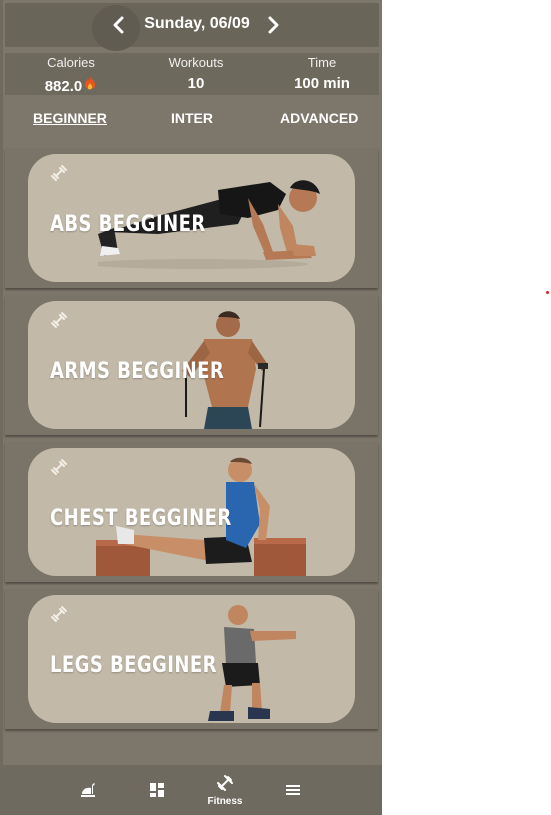 This screenshot has width=551, height=815. Describe the element at coordinates (191, 790) in the screenshot. I see `bottom-navigation: Fitness` at that location.